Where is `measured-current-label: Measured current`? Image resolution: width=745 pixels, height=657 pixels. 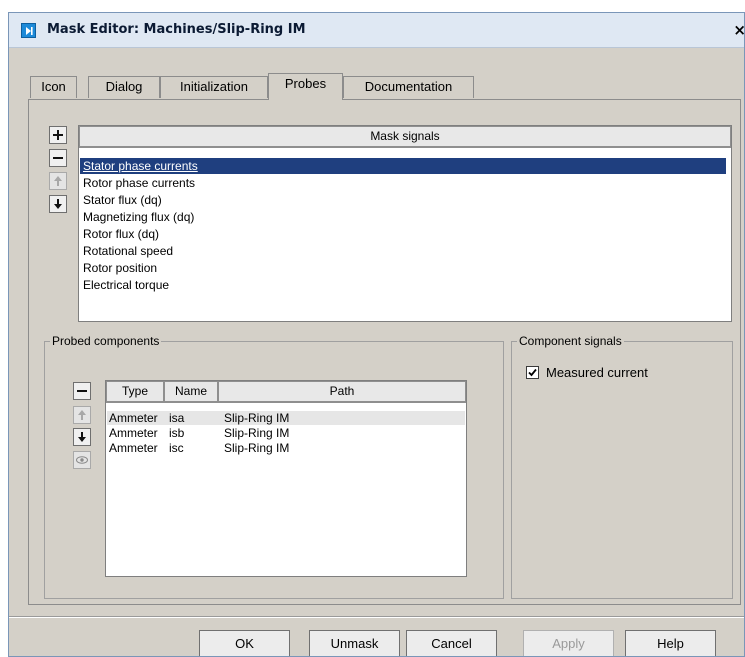 measured-current-label: Measured current is located at coordinates (597, 373).